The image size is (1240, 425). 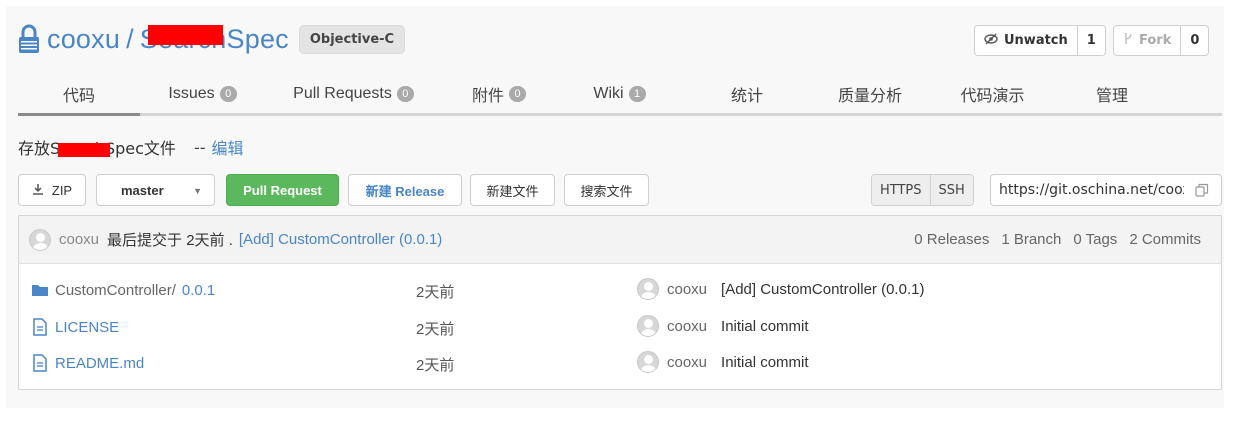 I want to click on folder-icon, so click(x=40, y=290).